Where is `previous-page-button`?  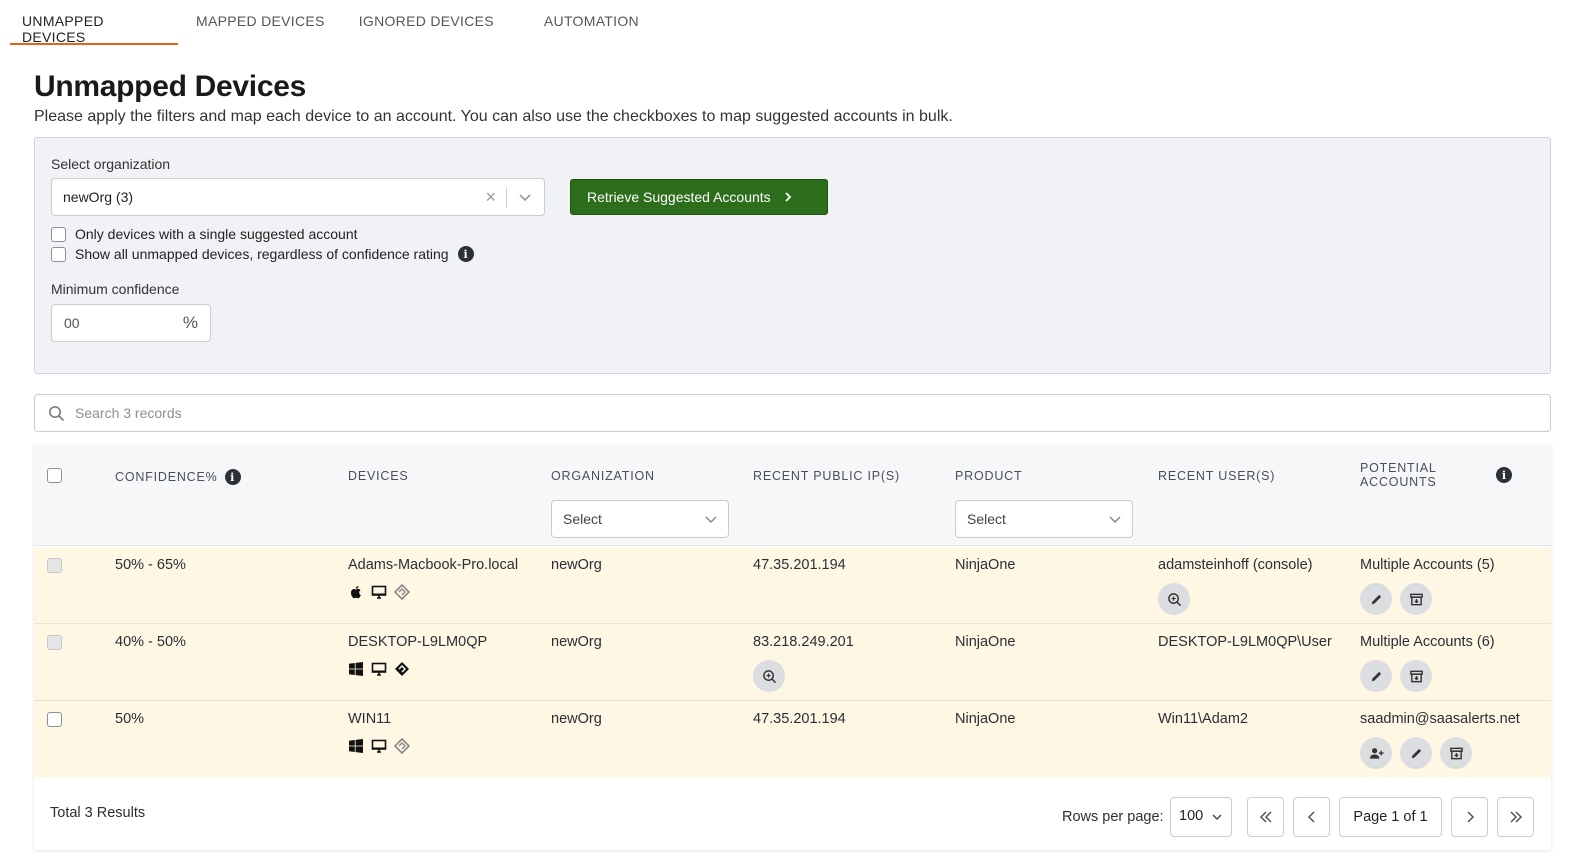 previous-page-button is located at coordinates (1311, 817).